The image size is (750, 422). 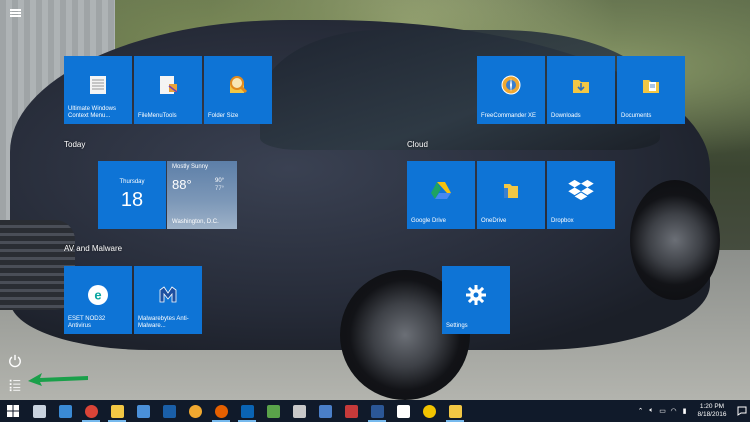 I want to click on freecommander-taskbar-button, so click(x=195, y=411).